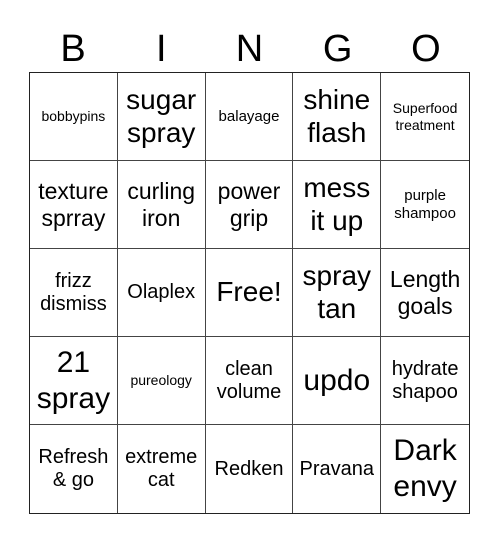 The width and height of the screenshot is (500, 544). What do you see at coordinates (425, 293) in the screenshot?
I see `bingo-cell: Length goals` at bounding box center [425, 293].